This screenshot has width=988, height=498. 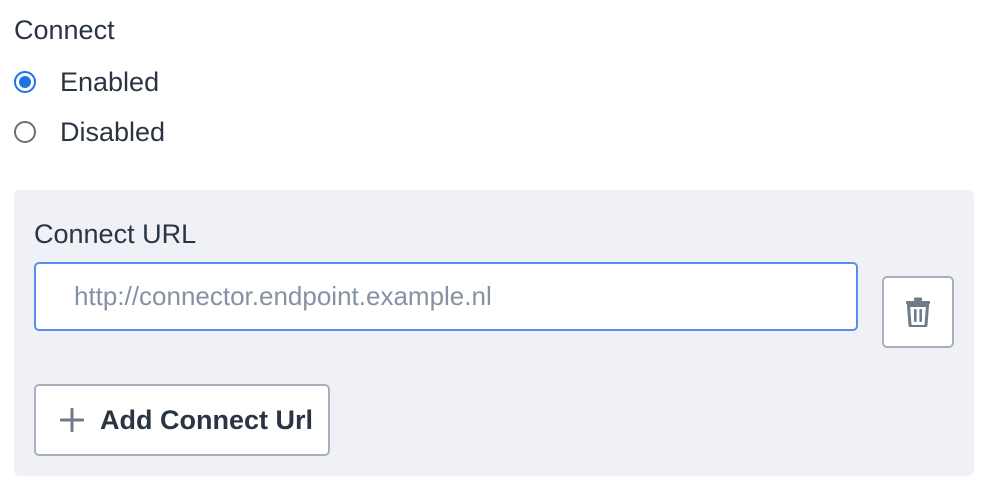 I want to click on radio-option-enabled: Enabled, so click(x=86, y=82).